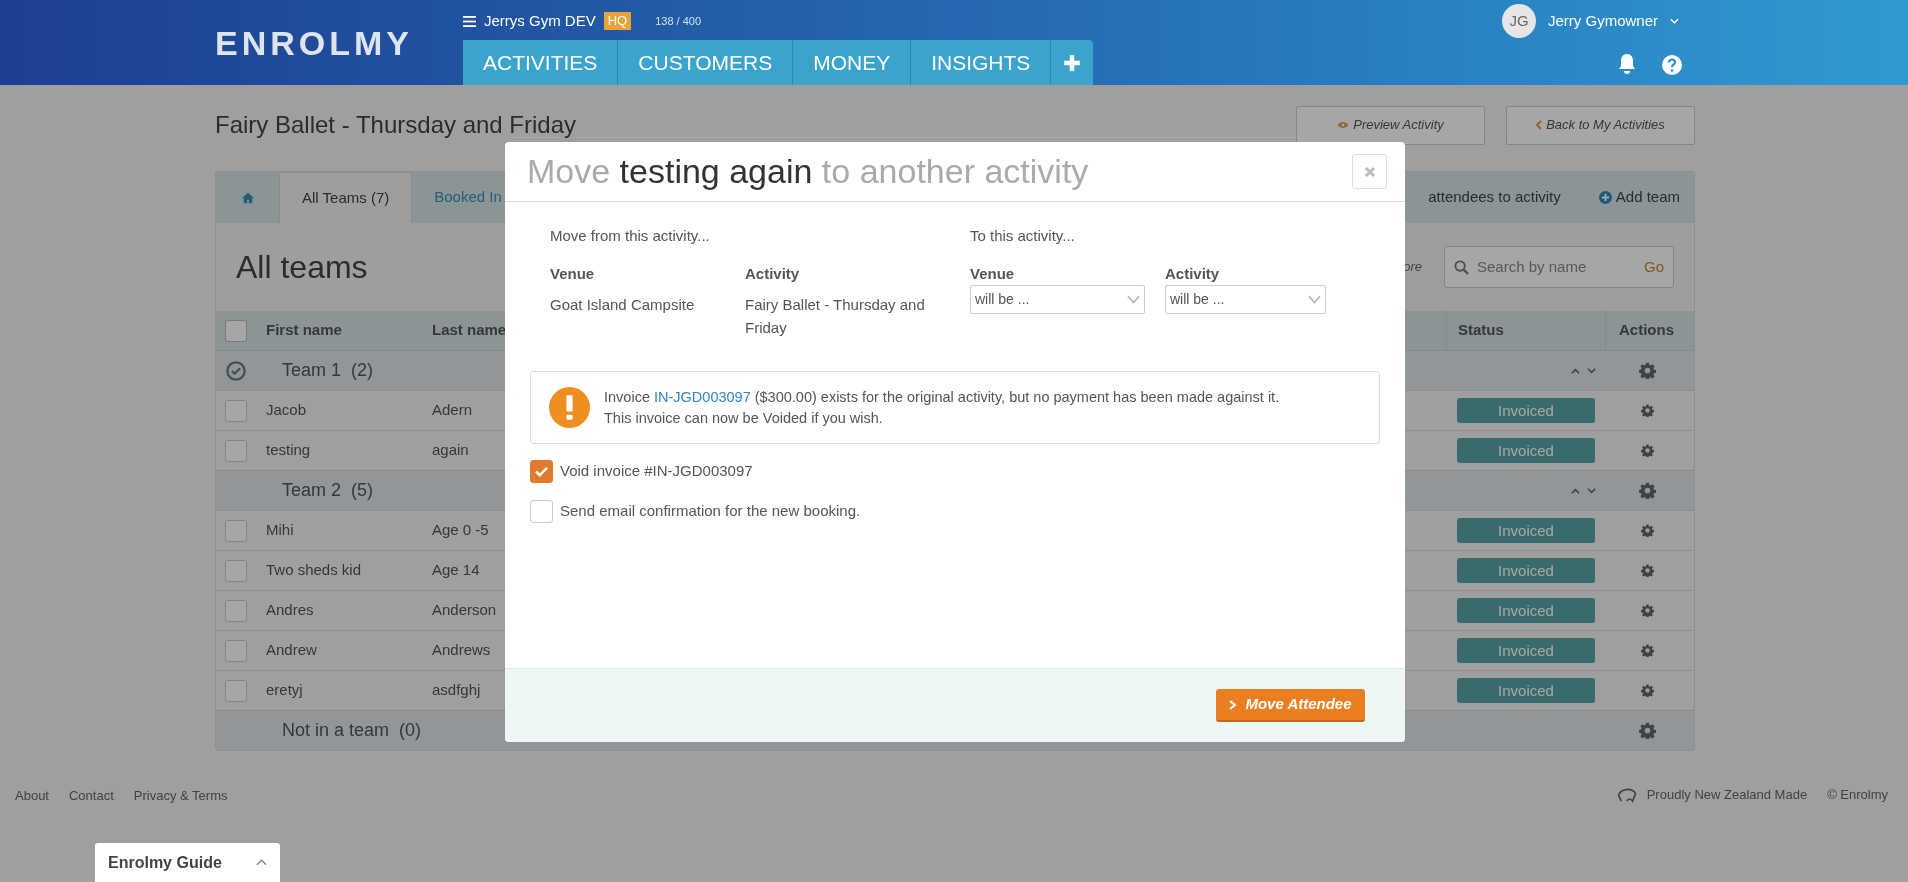  Describe the element at coordinates (617, 21) in the screenshot. I see `org-badge: HQ` at that location.